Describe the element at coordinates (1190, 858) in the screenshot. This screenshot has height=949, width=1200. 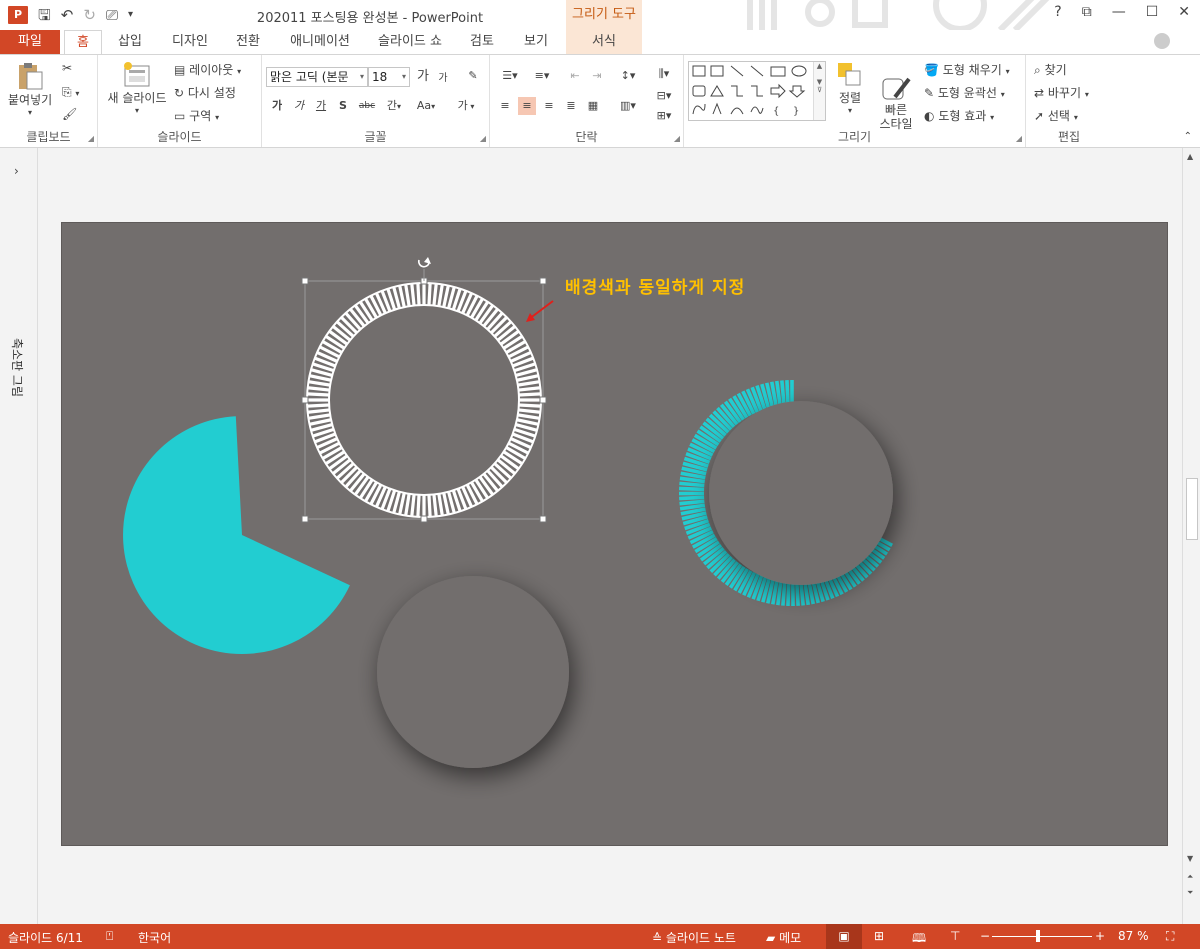
I see `scroll-down-icon: ▼` at that location.